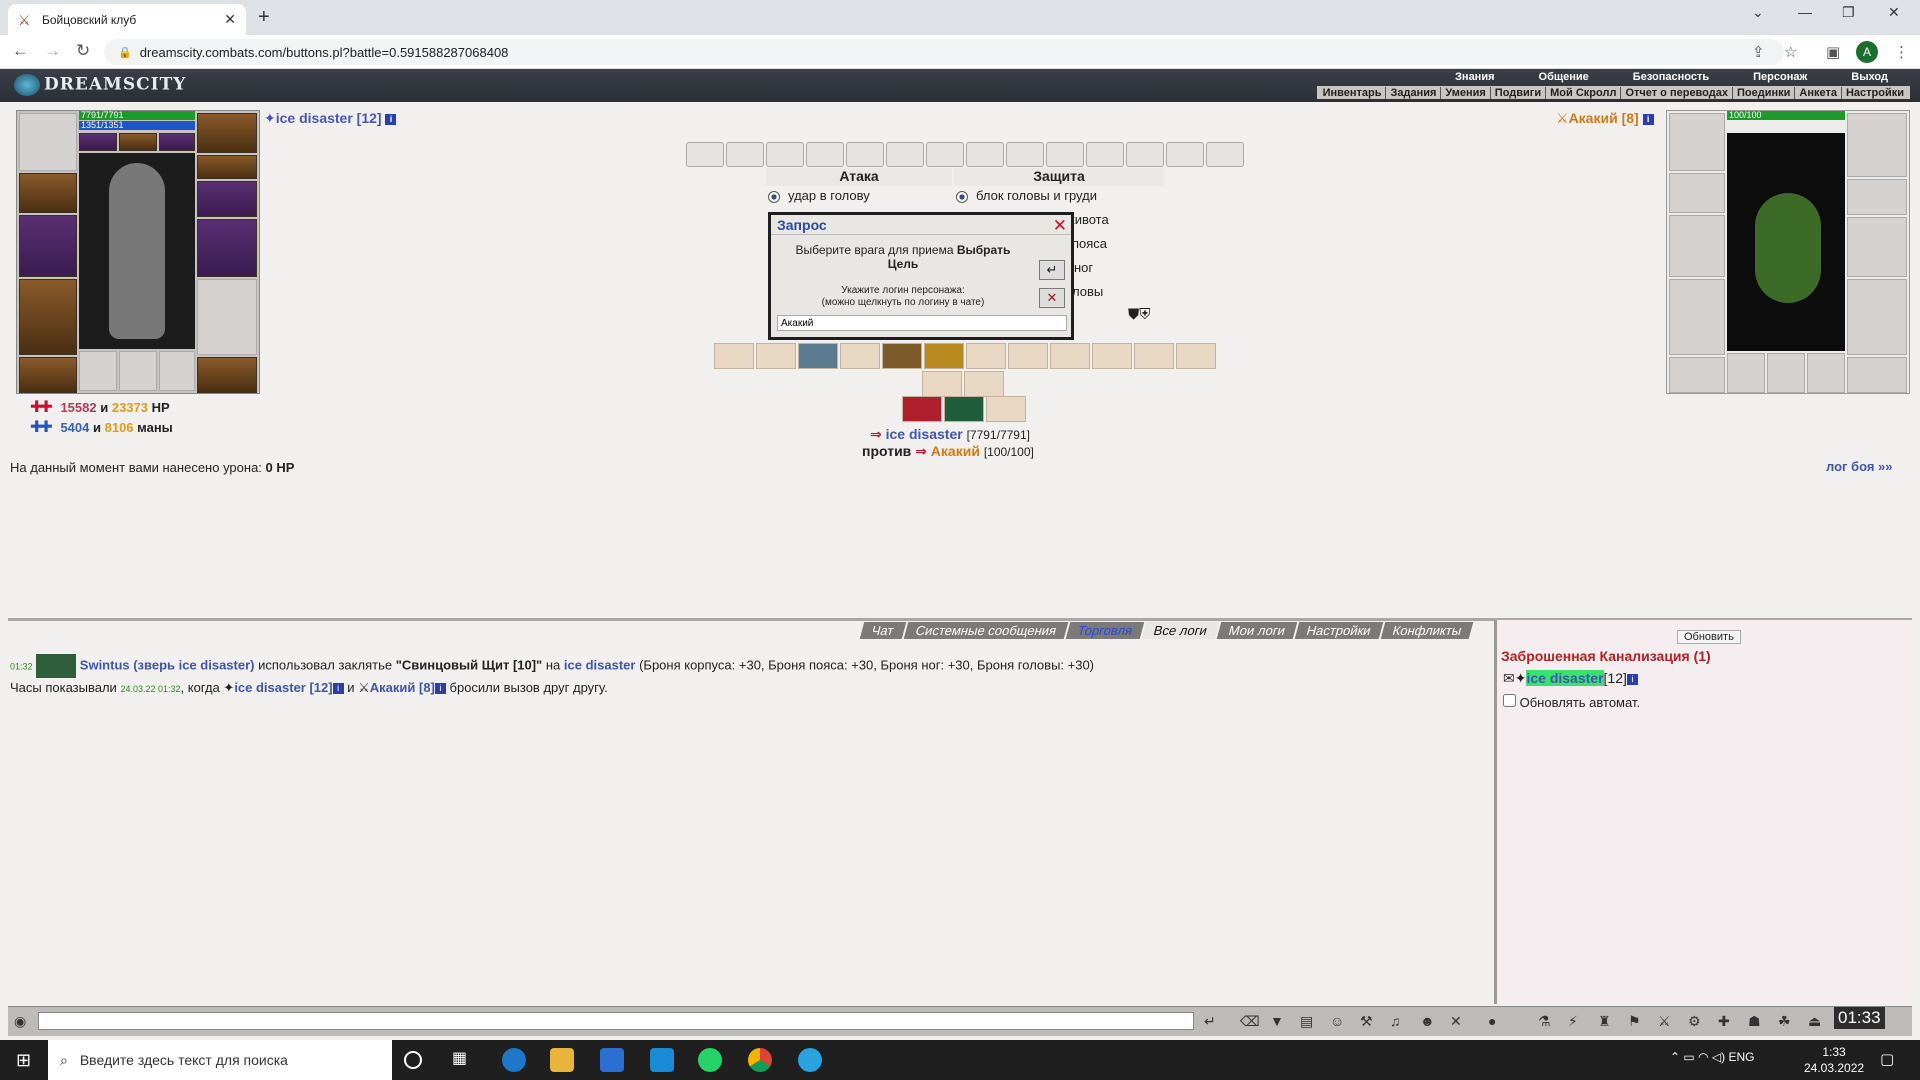  What do you see at coordinates (1277, 1021) in the screenshot?
I see `filter-icon: ▼` at bounding box center [1277, 1021].